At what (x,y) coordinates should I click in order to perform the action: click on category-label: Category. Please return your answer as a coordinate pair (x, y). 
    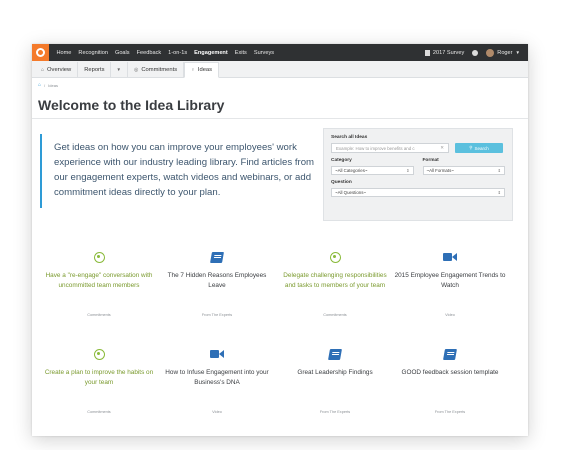
    Looking at the image, I should click on (341, 160).